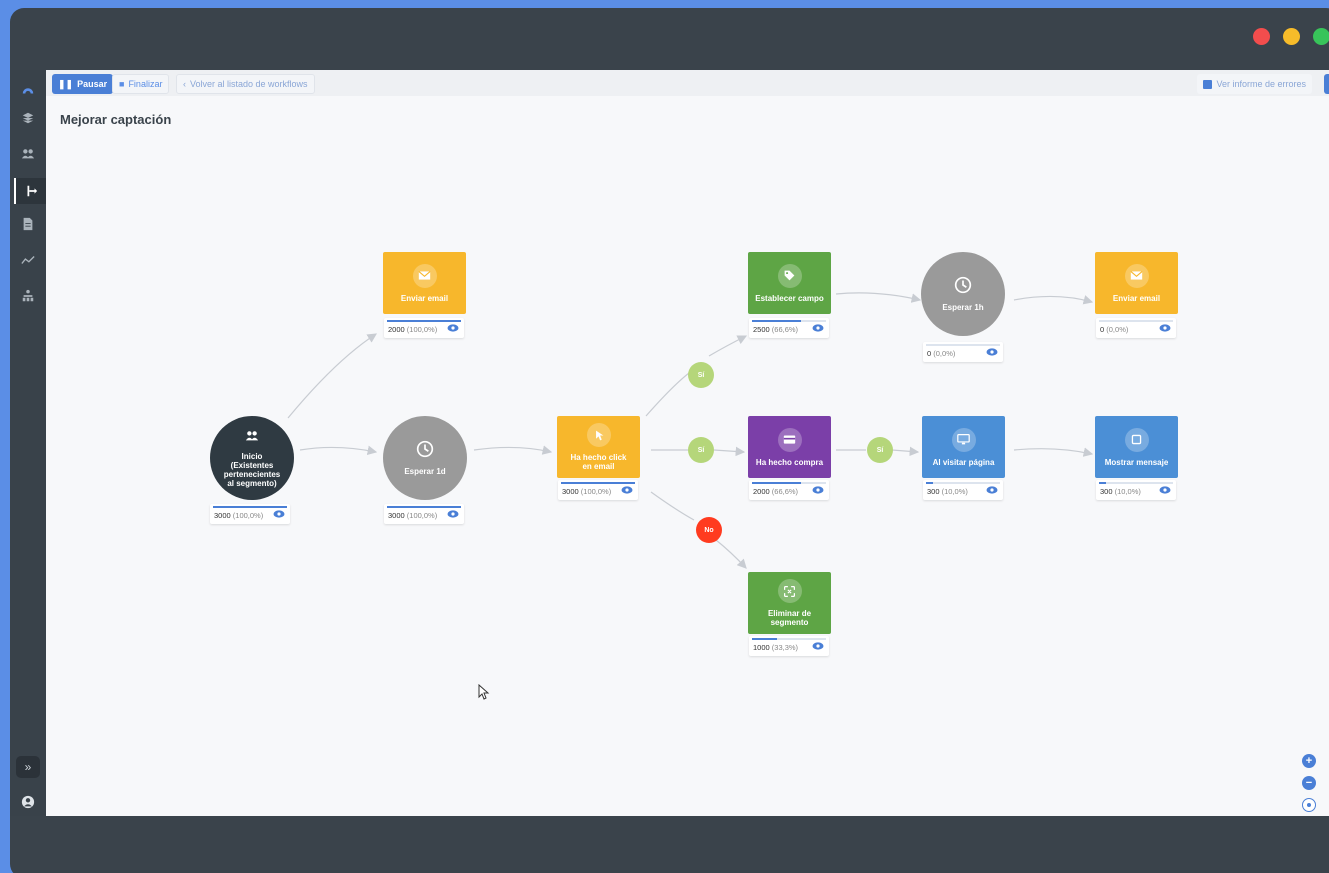  Describe the element at coordinates (424, 328) in the screenshot. I see `node-stats: 2000 (100,0%)` at that location.